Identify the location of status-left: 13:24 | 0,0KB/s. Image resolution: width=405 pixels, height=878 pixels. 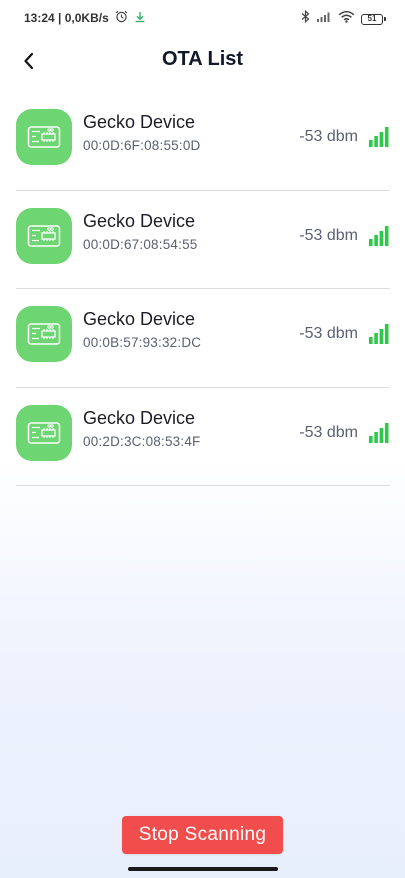
(85, 18).